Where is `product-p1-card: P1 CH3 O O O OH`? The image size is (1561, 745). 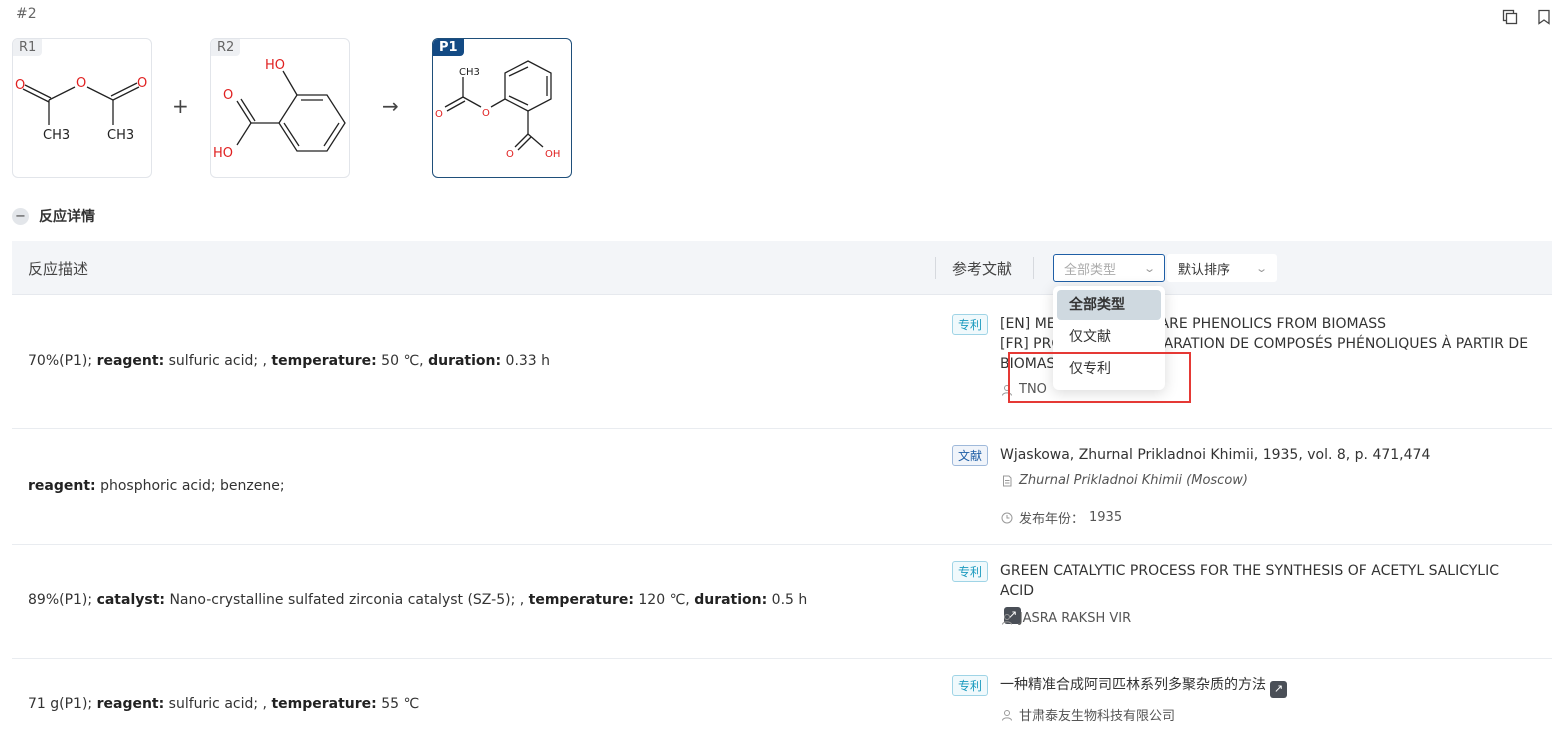 product-p1-card: P1 CH3 O O O OH is located at coordinates (502, 108).